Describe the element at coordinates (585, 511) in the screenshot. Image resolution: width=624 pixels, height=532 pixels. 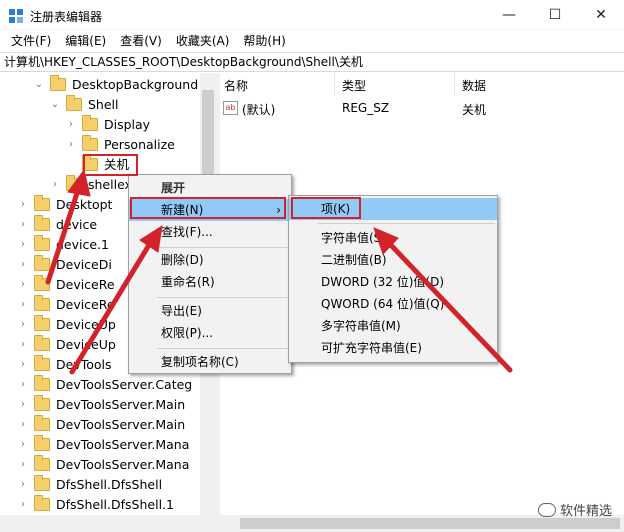
I see `watermark-text: 软件精选` at that location.